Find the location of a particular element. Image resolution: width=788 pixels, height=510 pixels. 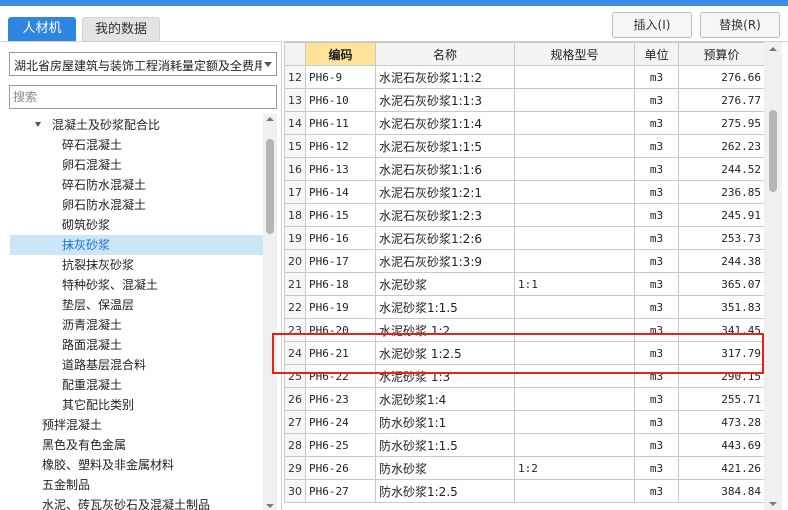

cell-code: PH6-27 is located at coordinates (340, 491).